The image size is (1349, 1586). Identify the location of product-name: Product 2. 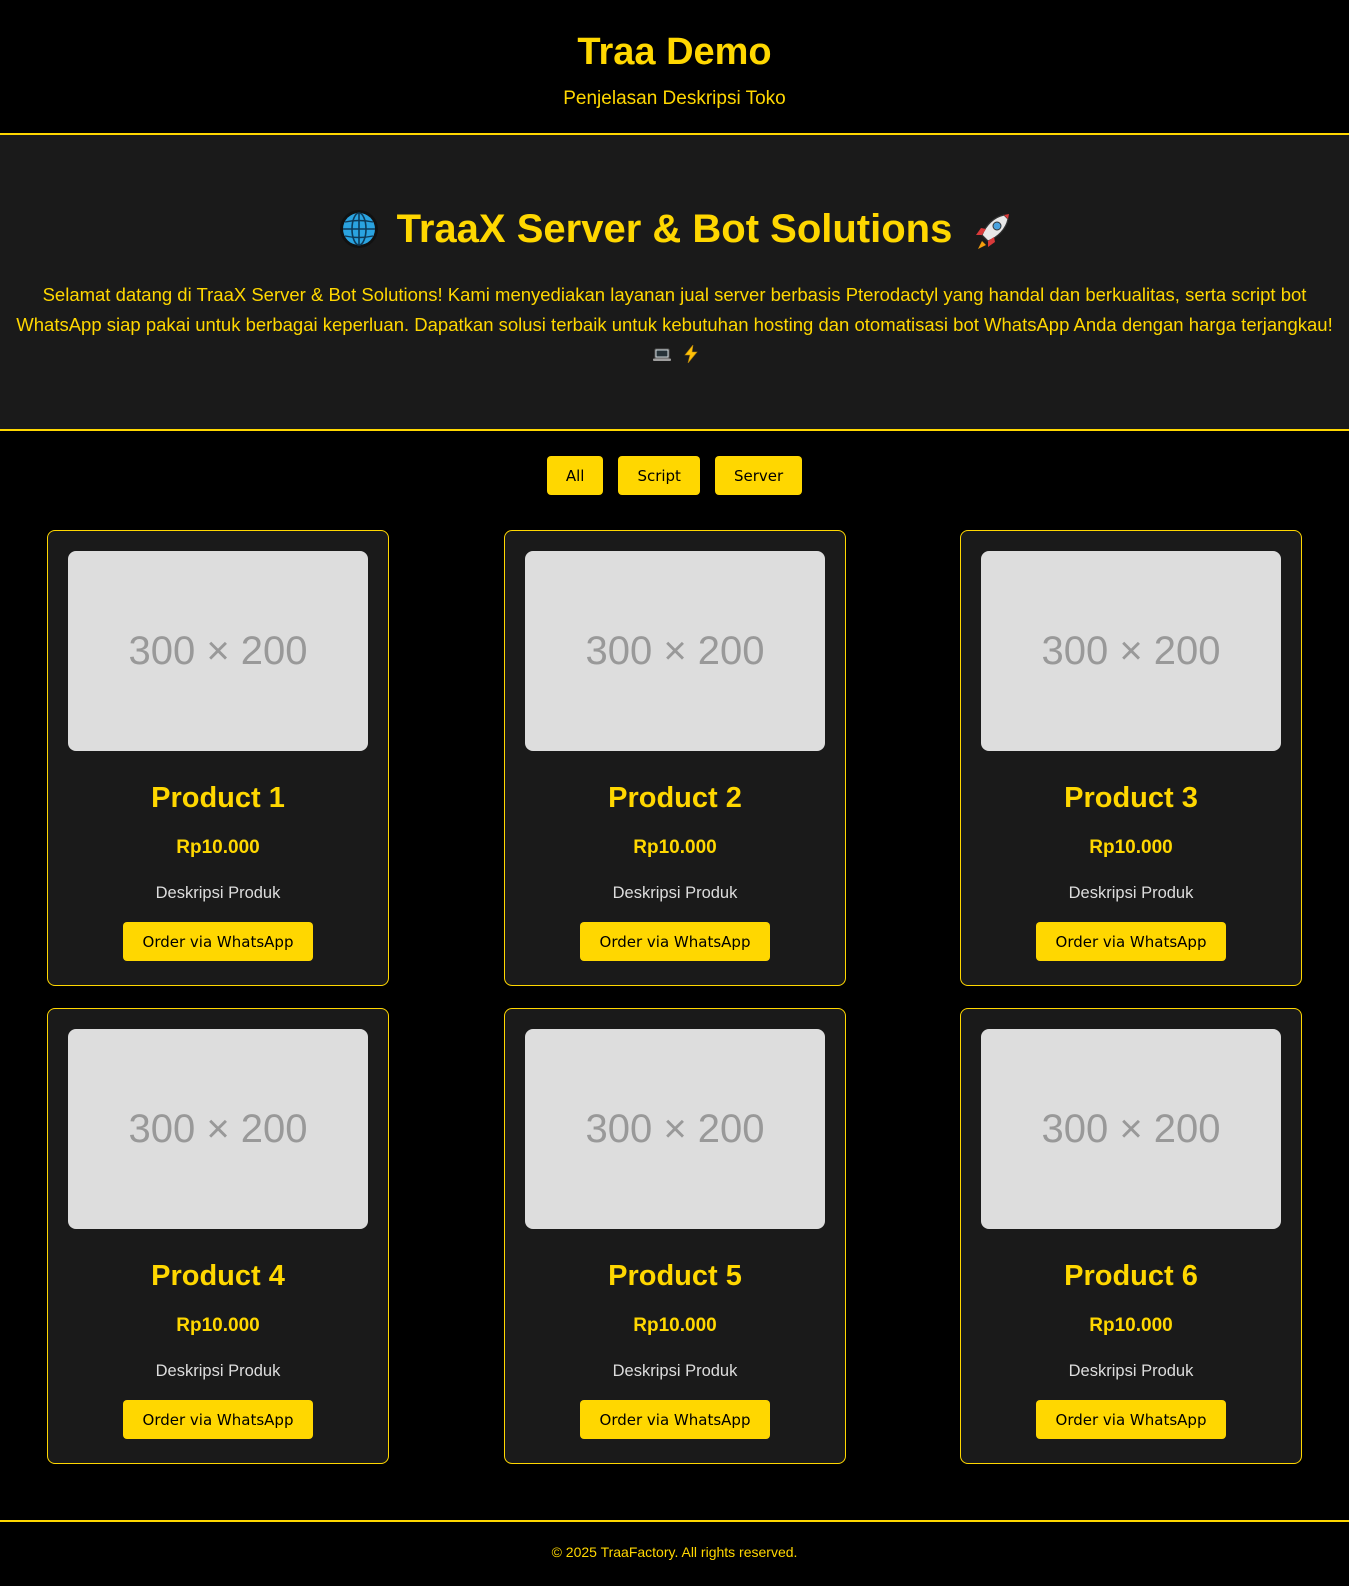
(675, 798).